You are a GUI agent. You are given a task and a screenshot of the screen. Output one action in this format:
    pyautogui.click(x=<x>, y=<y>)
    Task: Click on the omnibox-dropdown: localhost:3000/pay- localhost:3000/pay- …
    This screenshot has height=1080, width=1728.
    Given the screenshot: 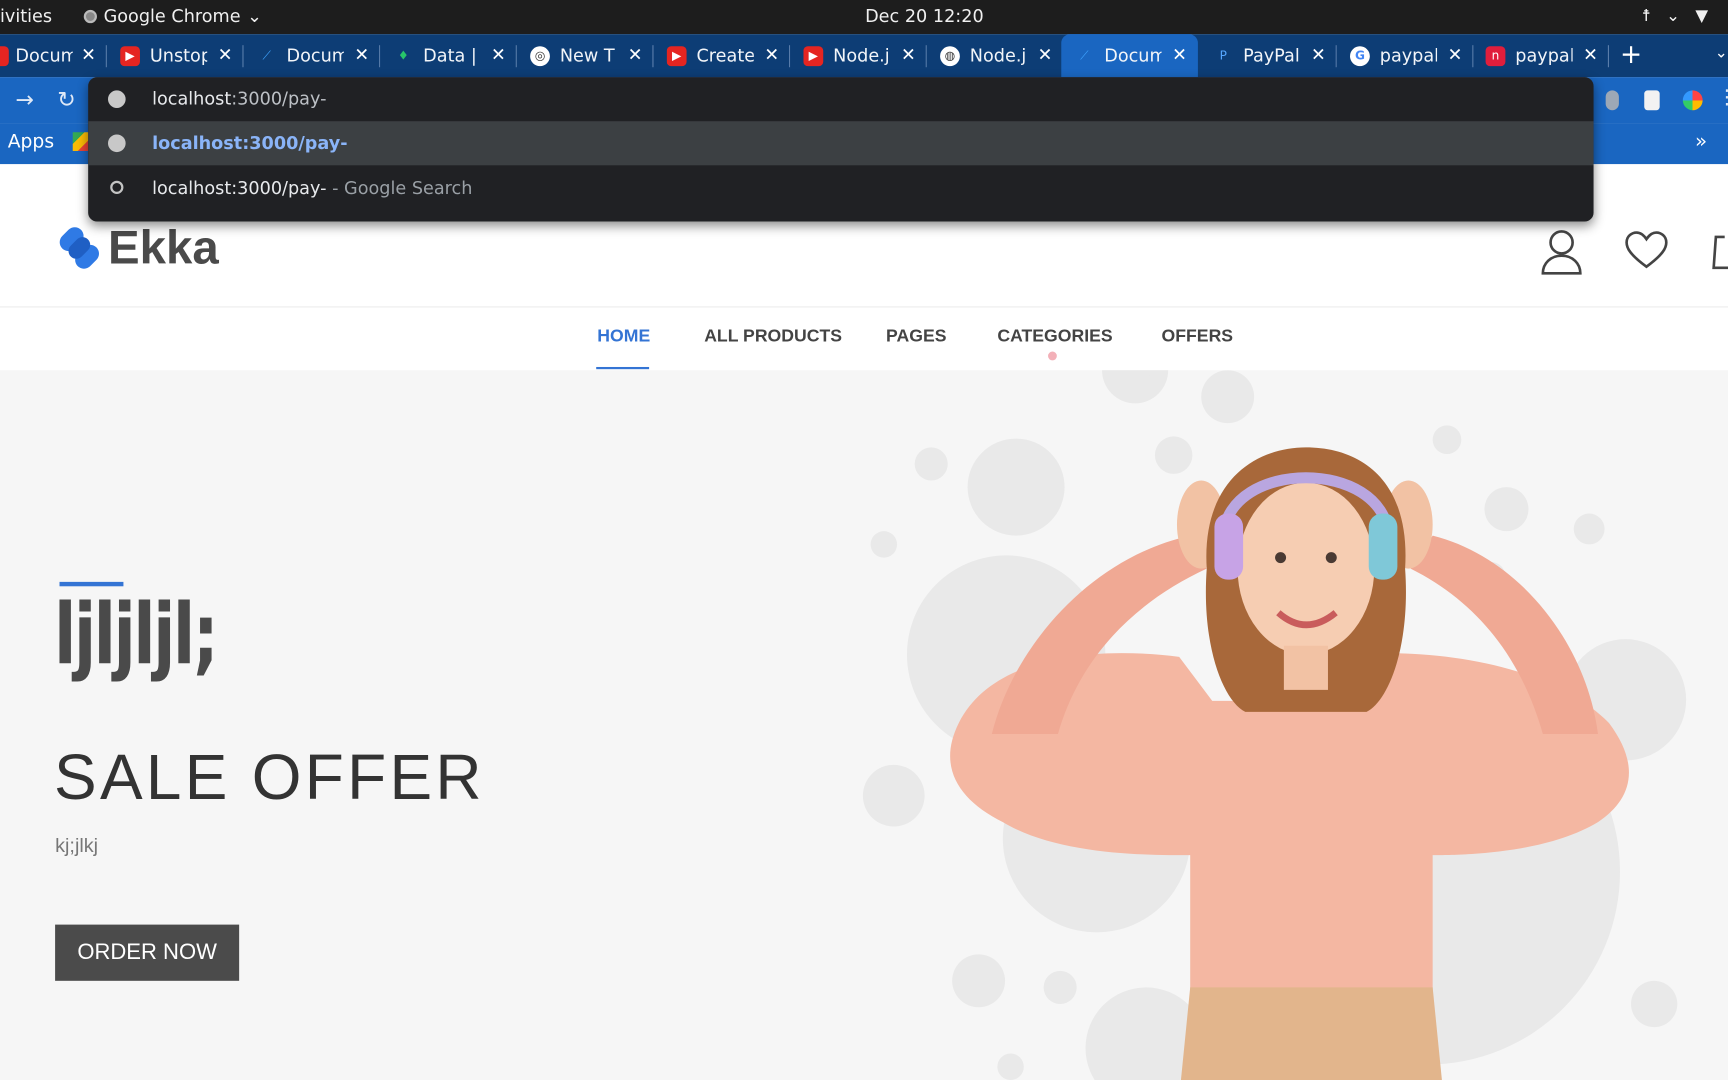 What is the action you would take?
    pyautogui.click(x=841, y=149)
    